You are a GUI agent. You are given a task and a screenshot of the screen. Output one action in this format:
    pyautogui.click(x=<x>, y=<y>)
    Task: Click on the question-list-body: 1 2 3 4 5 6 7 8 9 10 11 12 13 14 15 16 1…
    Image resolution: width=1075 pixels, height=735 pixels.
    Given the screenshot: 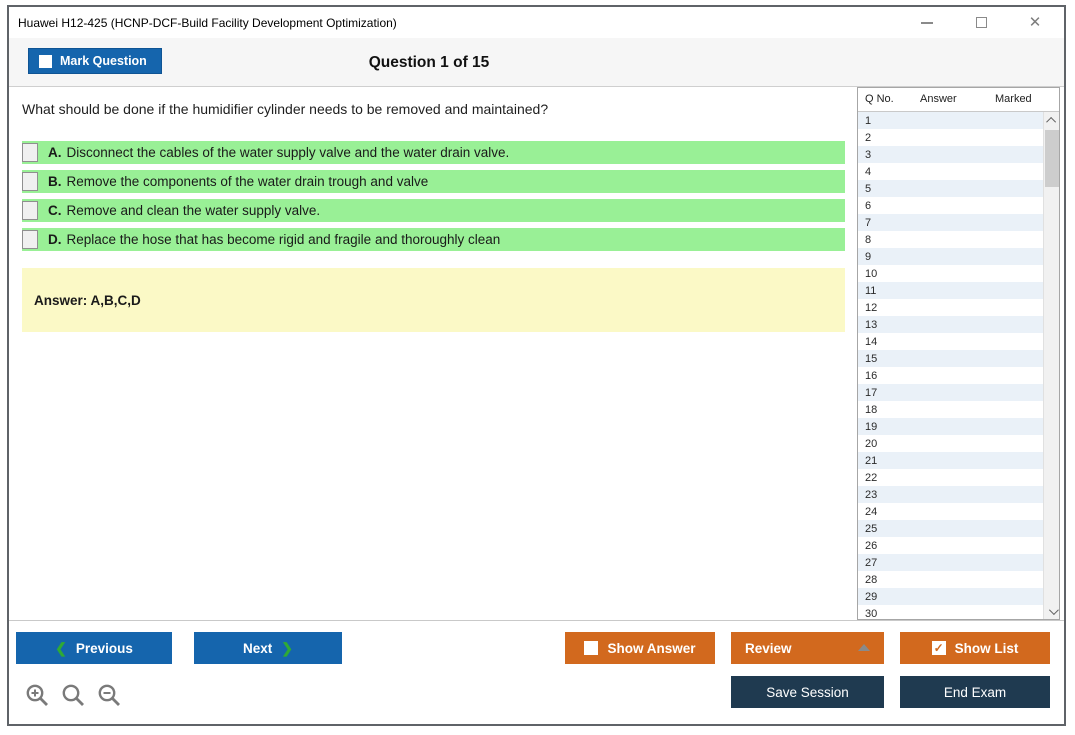 What is the action you would take?
    pyautogui.click(x=958, y=365)
    